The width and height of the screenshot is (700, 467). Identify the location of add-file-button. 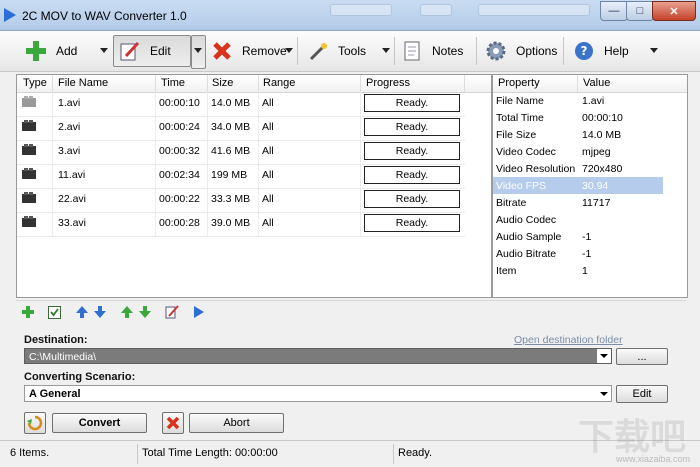
(28, 312).